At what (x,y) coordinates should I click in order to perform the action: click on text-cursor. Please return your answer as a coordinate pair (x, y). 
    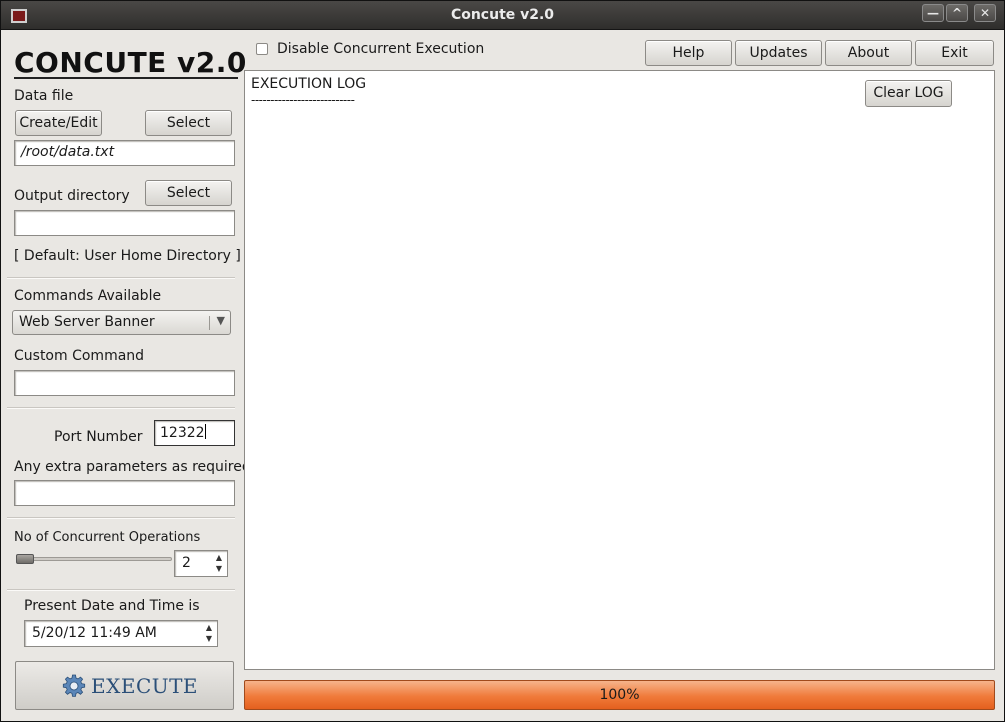
    Looking at the image, I should click on (205, 431).